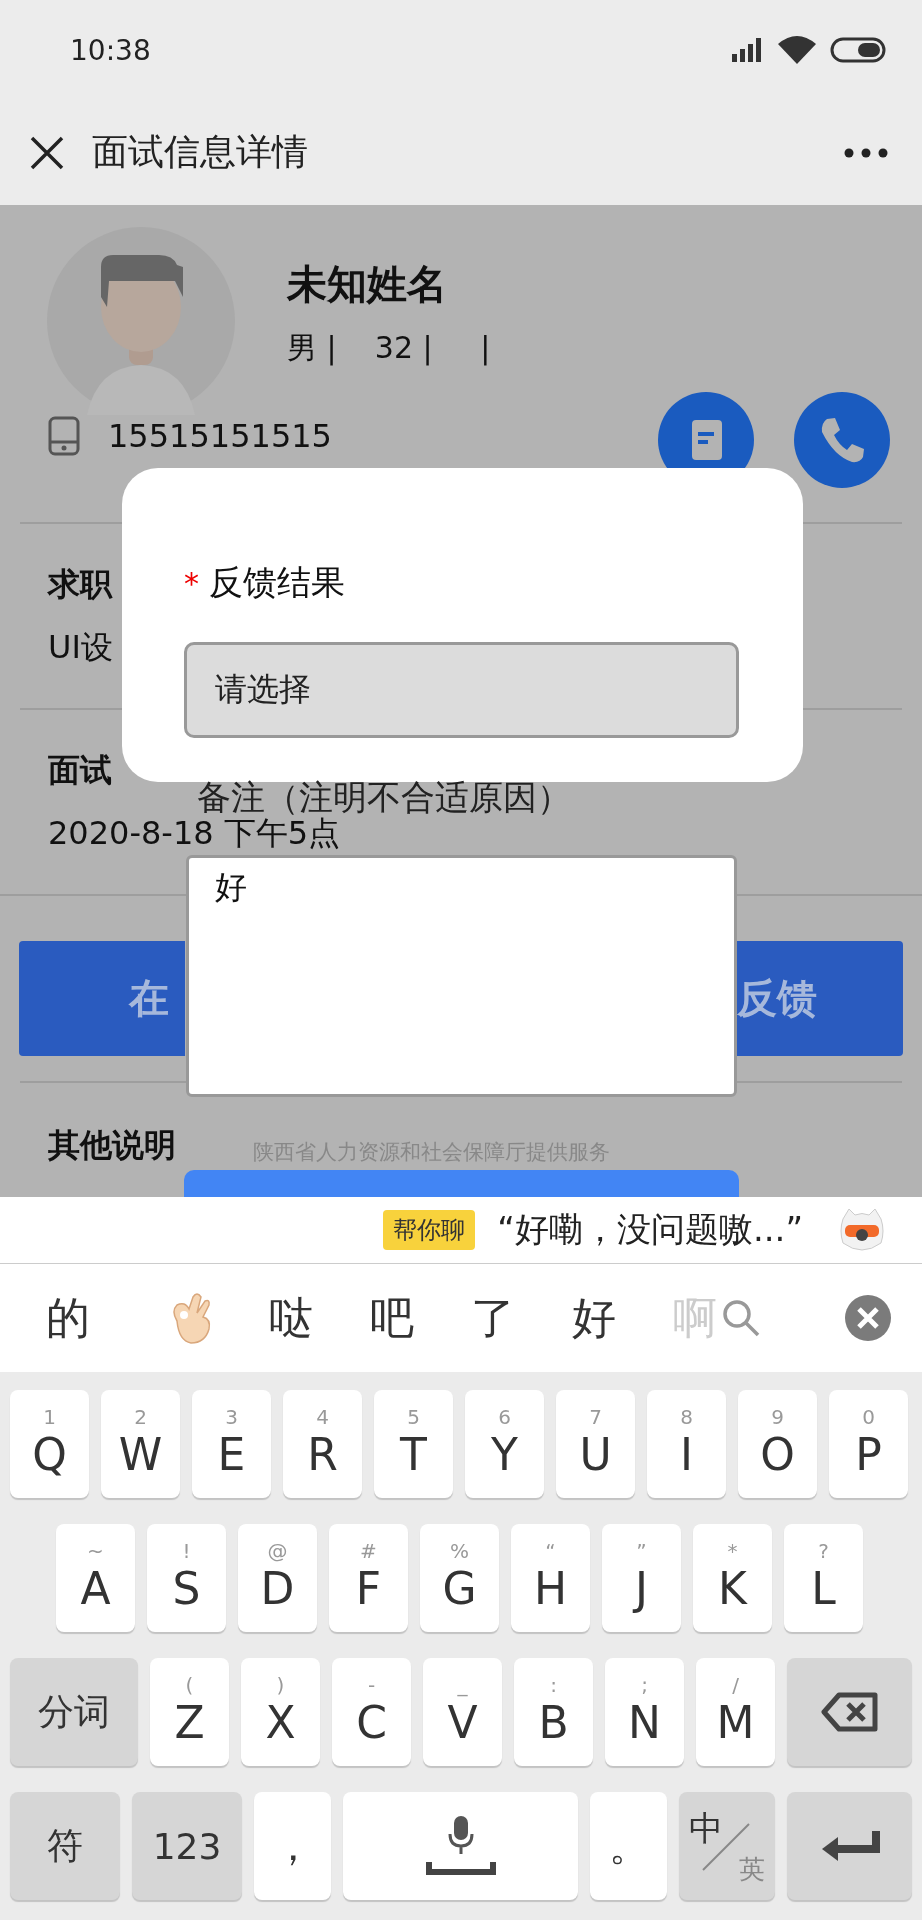 The height and width of the screenshot is (1920, 922). I want to click on function-key: 符, so click(65, 1846).